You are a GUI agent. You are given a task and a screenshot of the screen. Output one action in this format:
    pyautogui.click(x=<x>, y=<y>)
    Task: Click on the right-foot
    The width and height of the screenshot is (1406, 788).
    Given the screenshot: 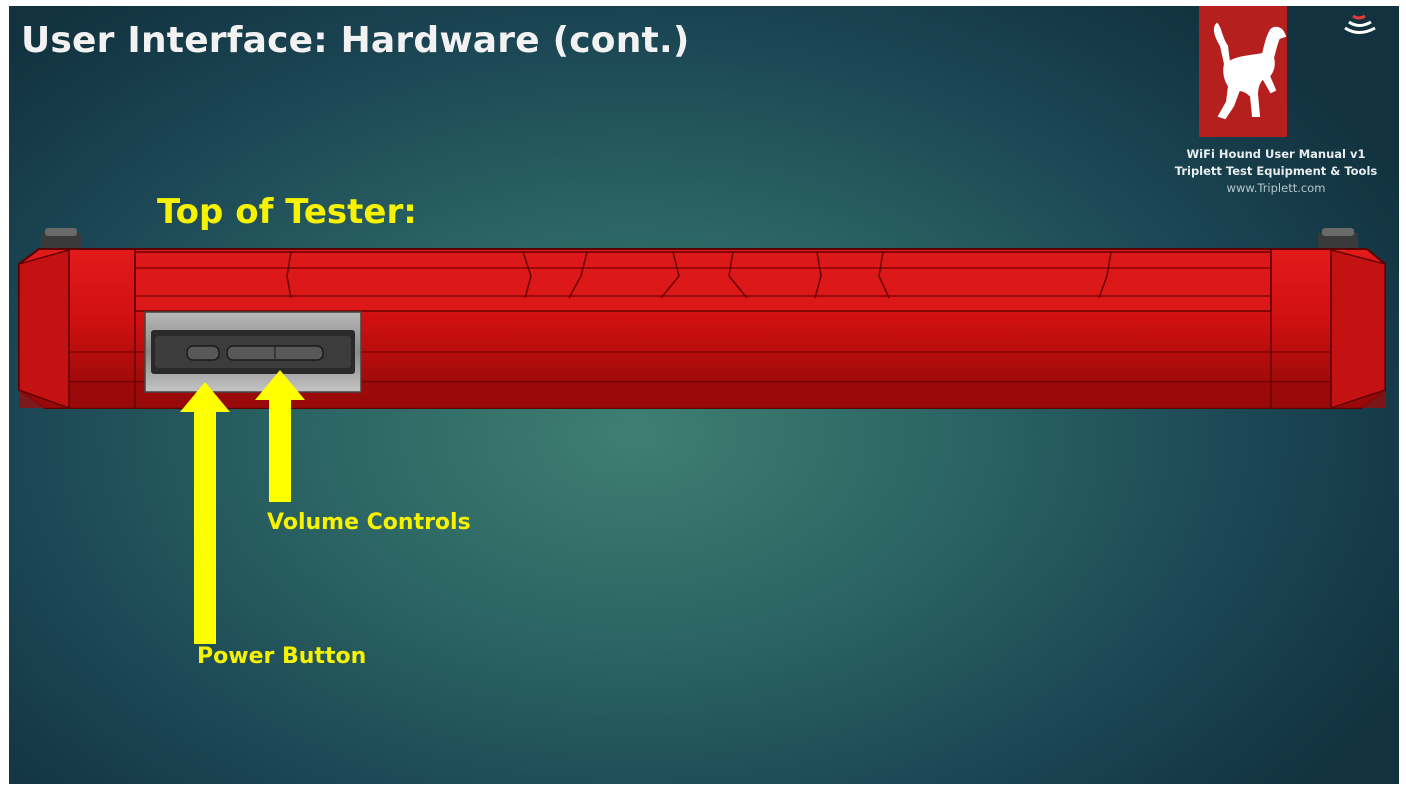 What is the action you would take?
    pyautogui.click(x=1338, y=239)
    